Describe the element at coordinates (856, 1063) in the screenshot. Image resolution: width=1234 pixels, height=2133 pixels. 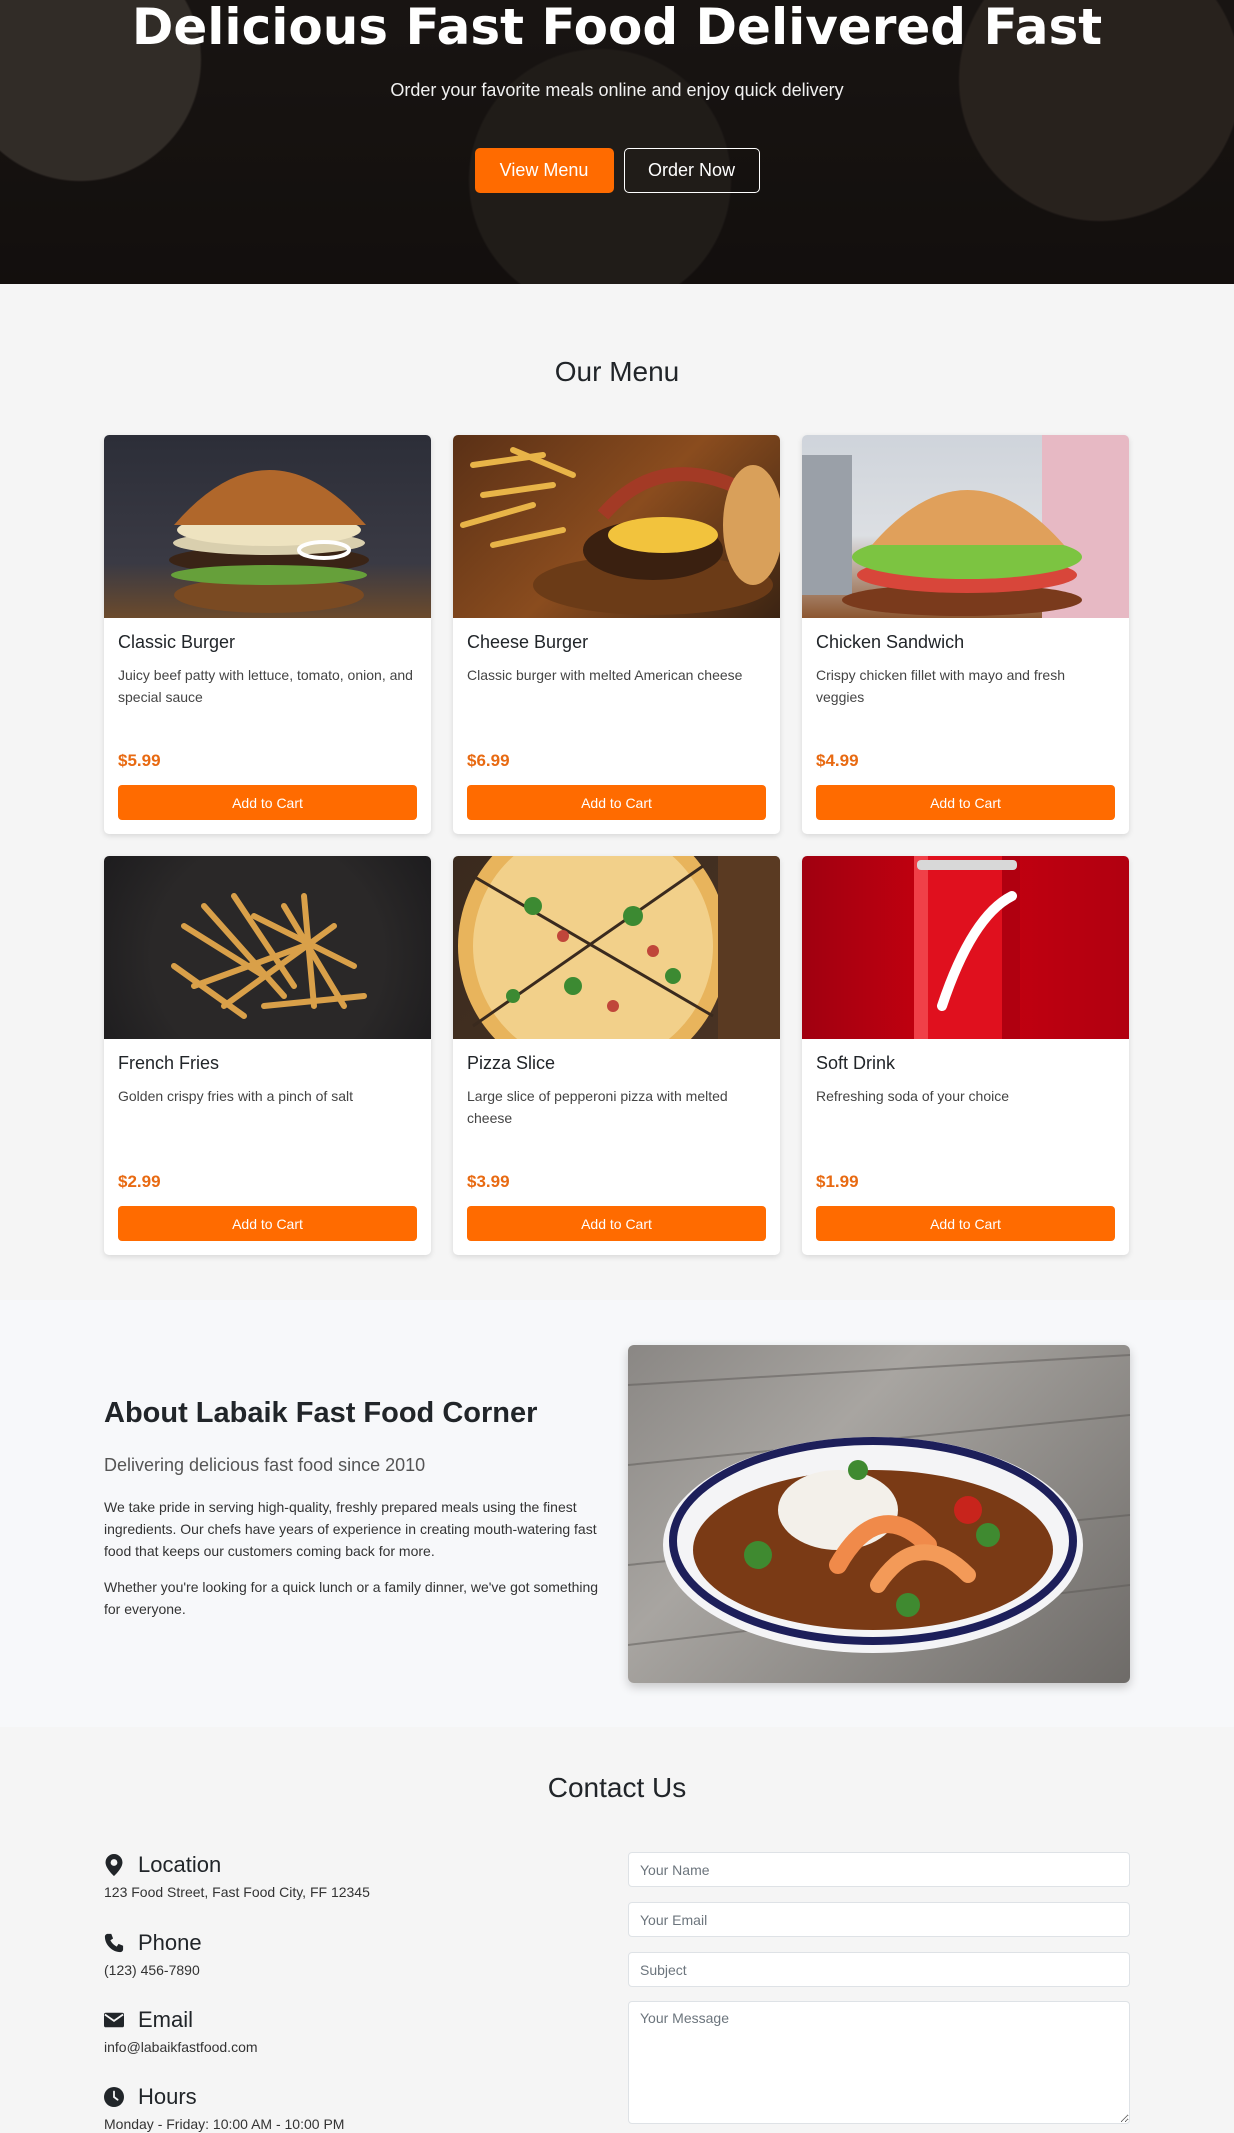
I see `card-title: Soft Drink` at that location.